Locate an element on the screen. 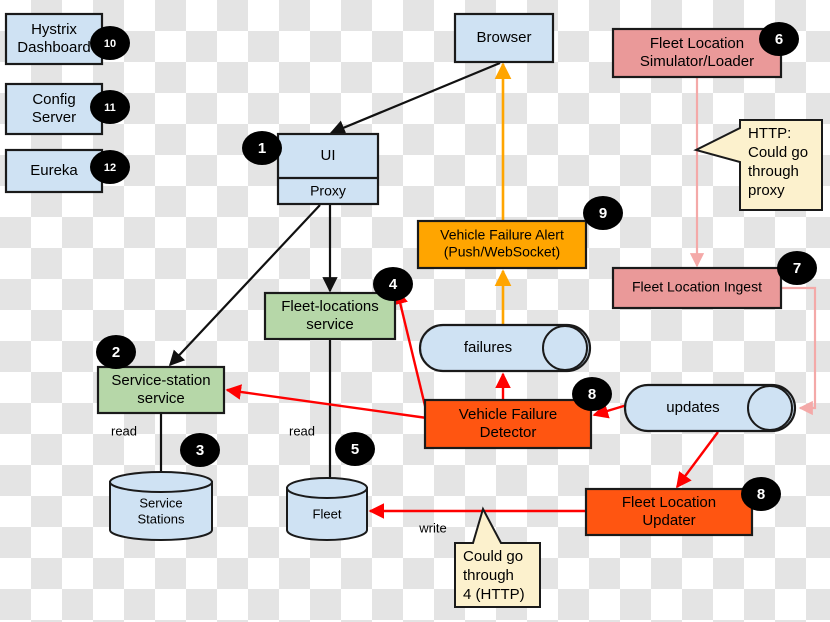  node-updates: updates is located at coordinates (710, 408).